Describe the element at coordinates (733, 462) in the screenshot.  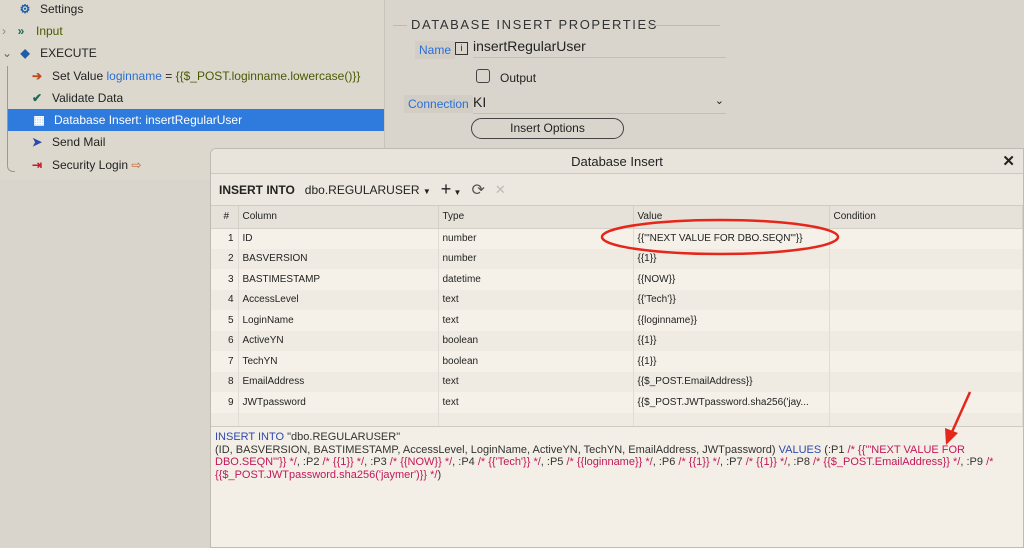
I see `sql-param: , :P7` at that location.